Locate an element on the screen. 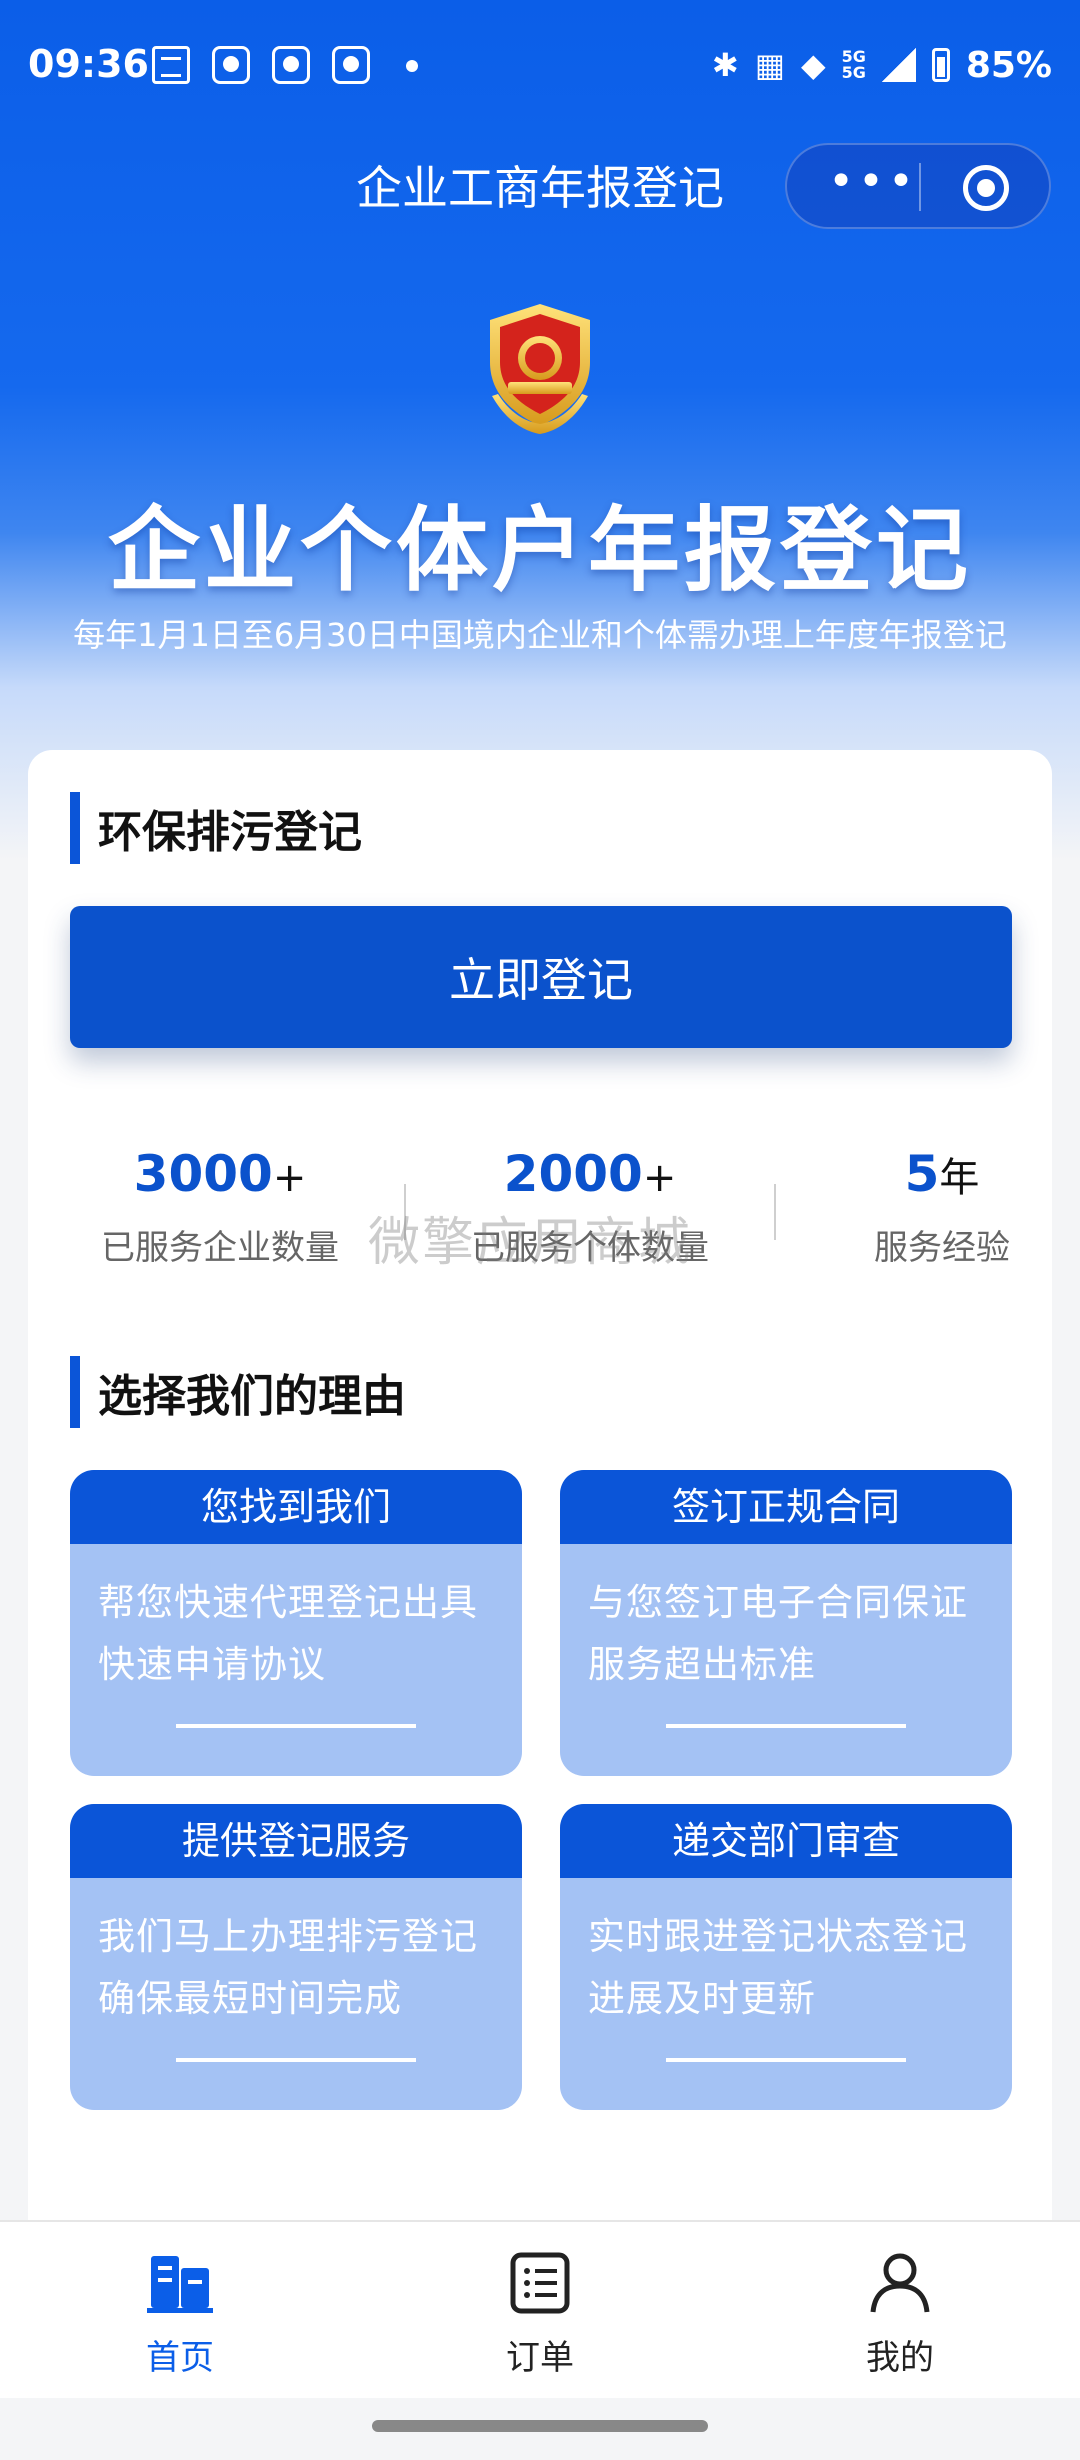 The image size is (1080, 2460). more-menu-button: ••• is located at coordinates (873, 187).